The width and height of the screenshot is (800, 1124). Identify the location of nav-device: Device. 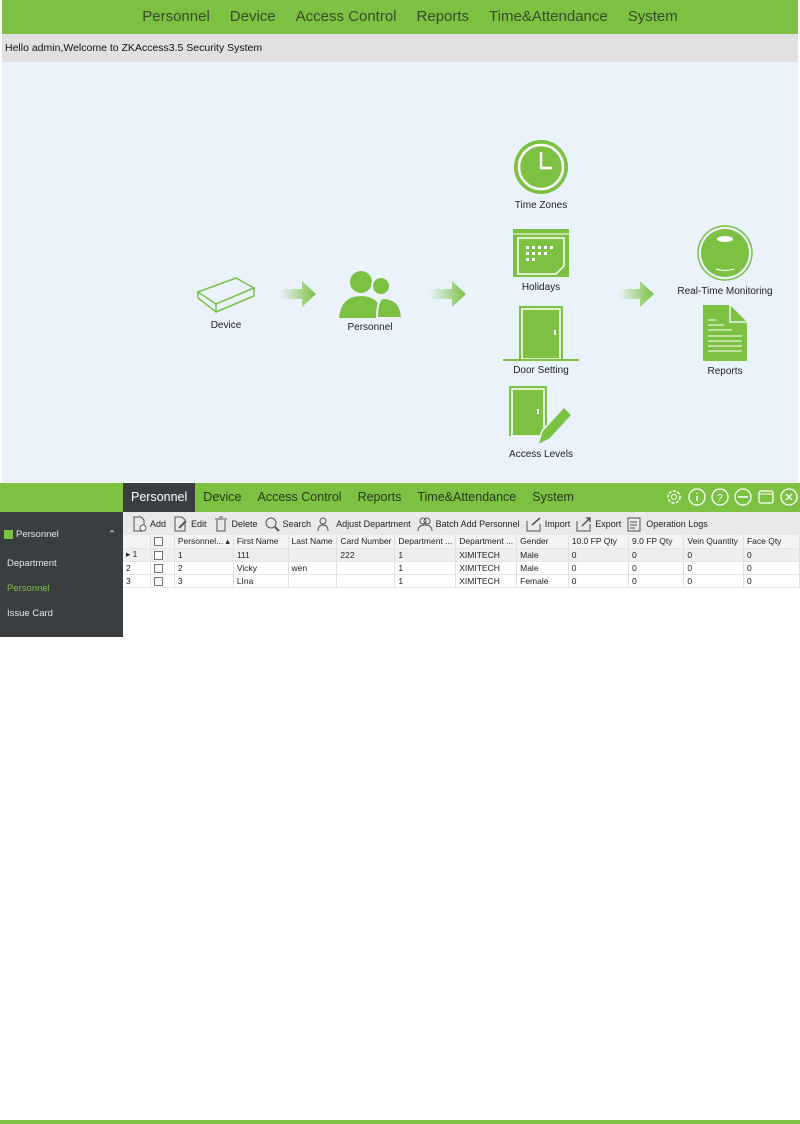
(253, 17).